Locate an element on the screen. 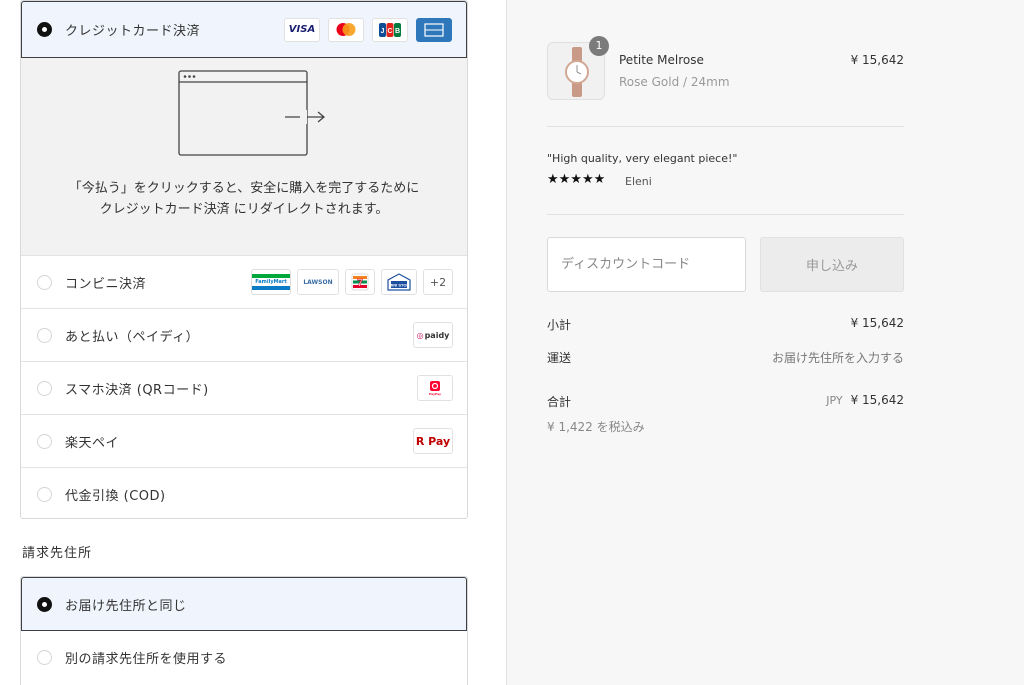 Image resolution: width=1024 pixels, height=685 pixels. paidy-logo-icon: ◎ paidy is located at coordinates (433, 335).